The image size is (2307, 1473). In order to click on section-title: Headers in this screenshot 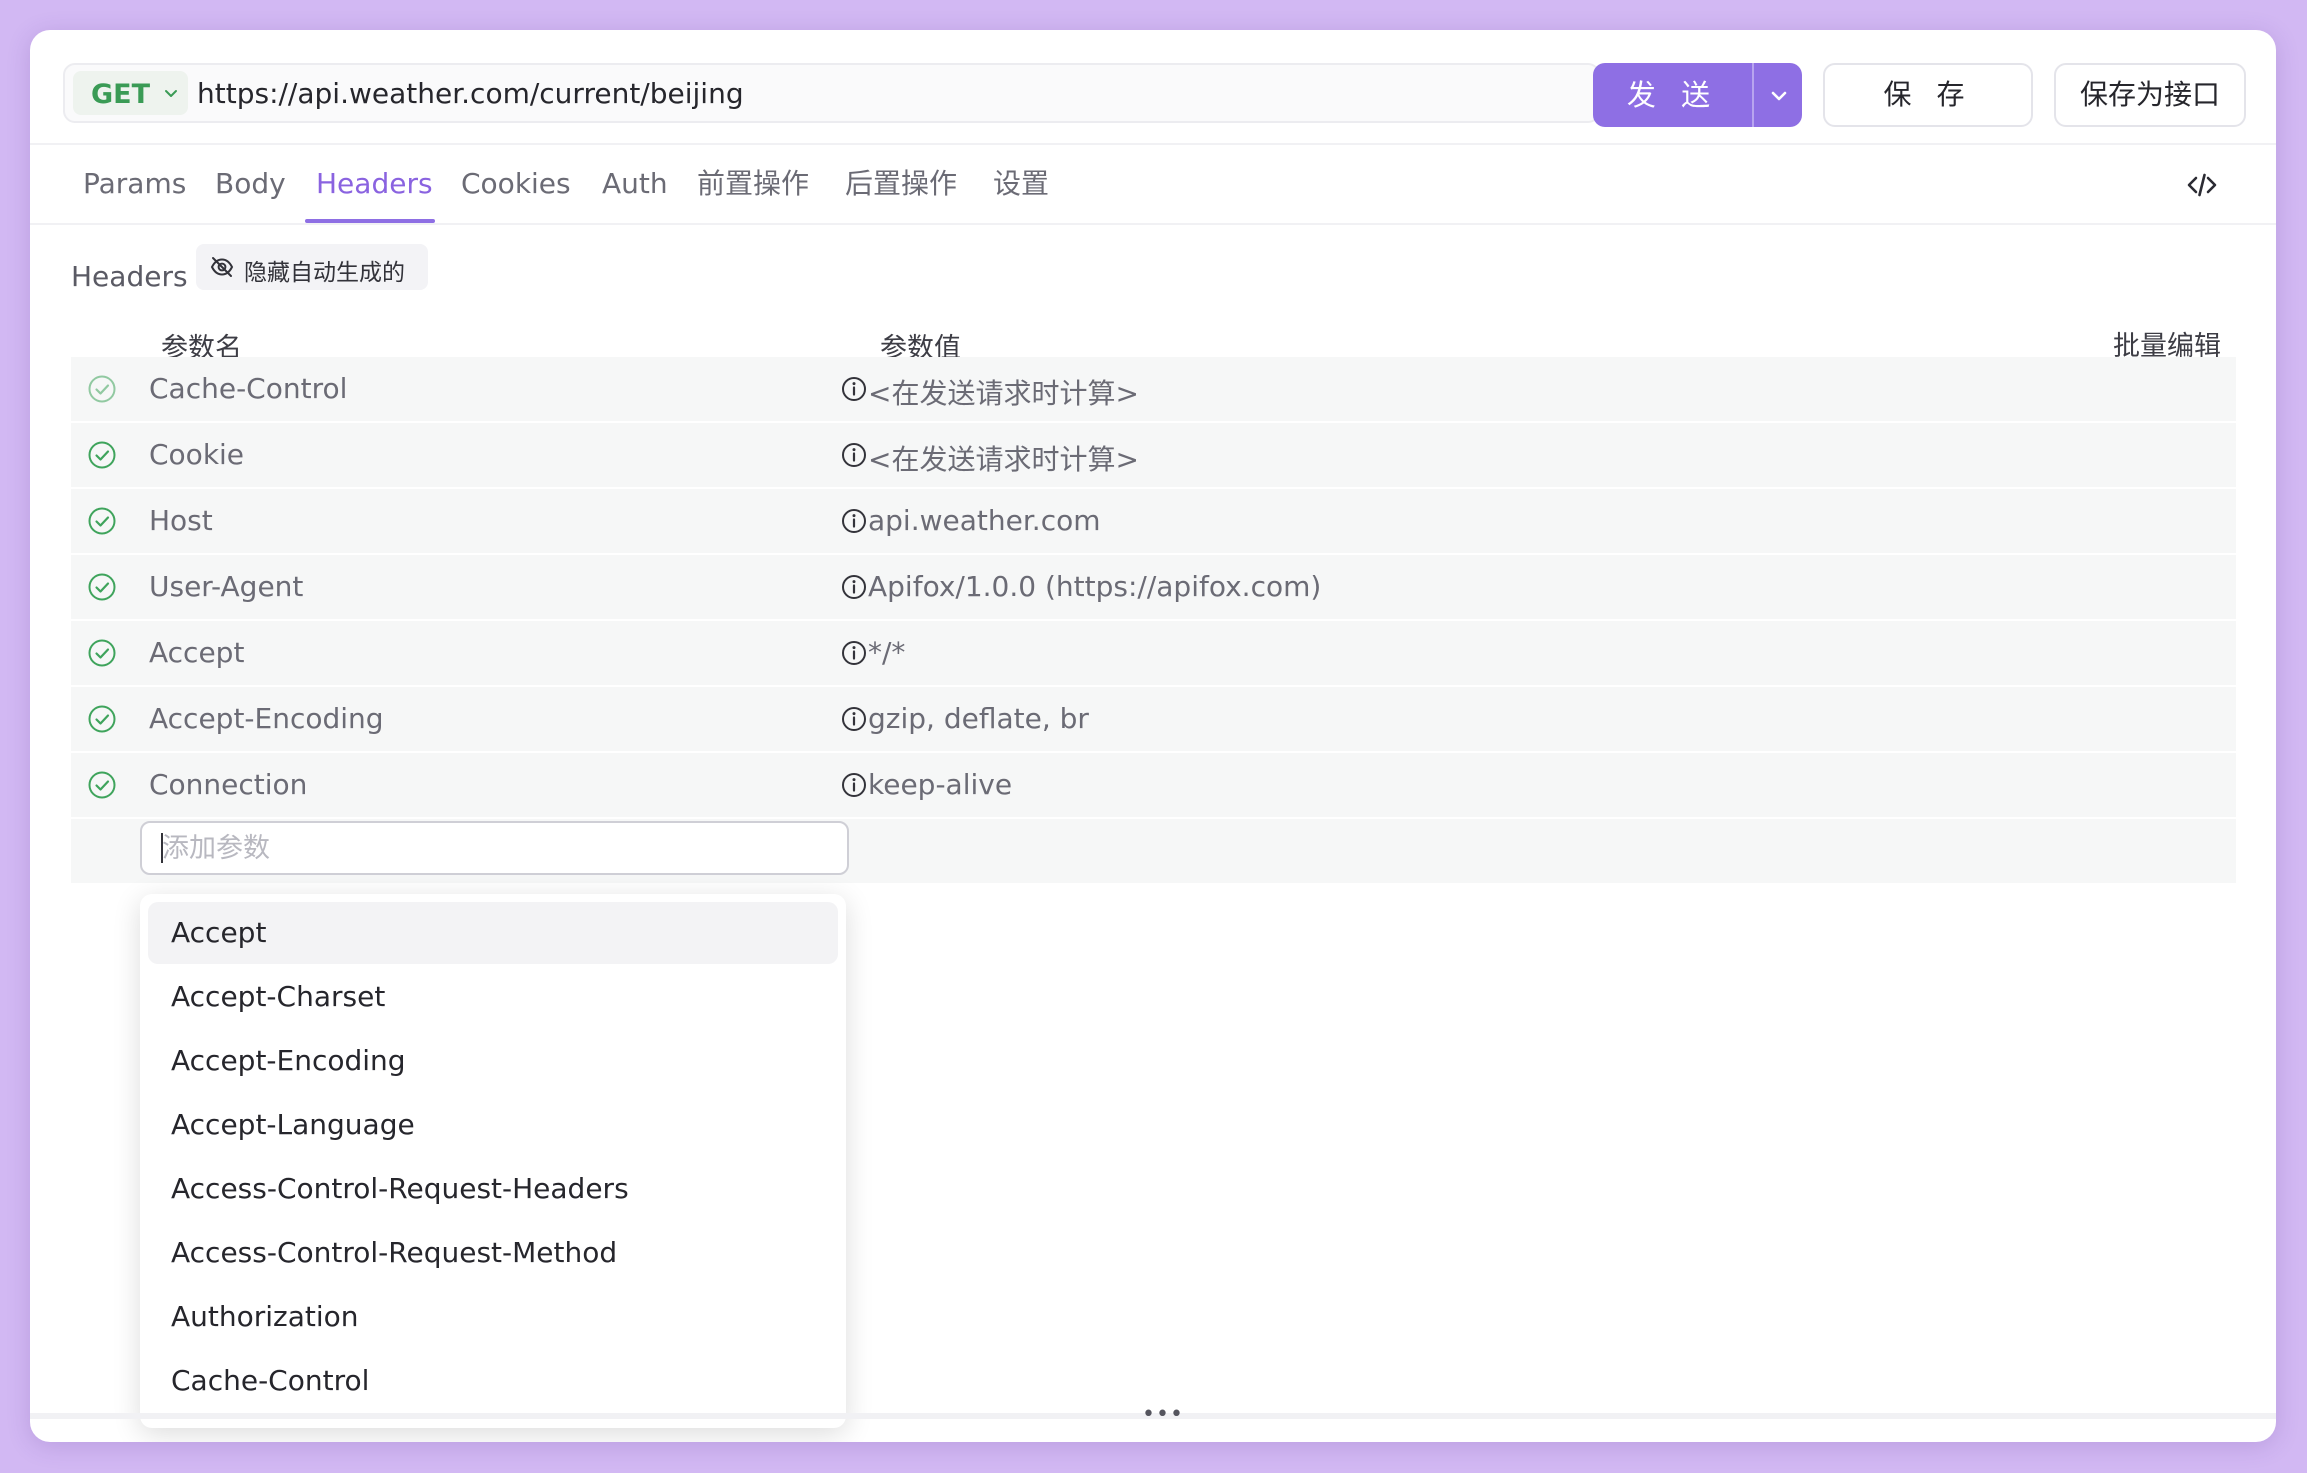, I will do `click(129, 276)`.